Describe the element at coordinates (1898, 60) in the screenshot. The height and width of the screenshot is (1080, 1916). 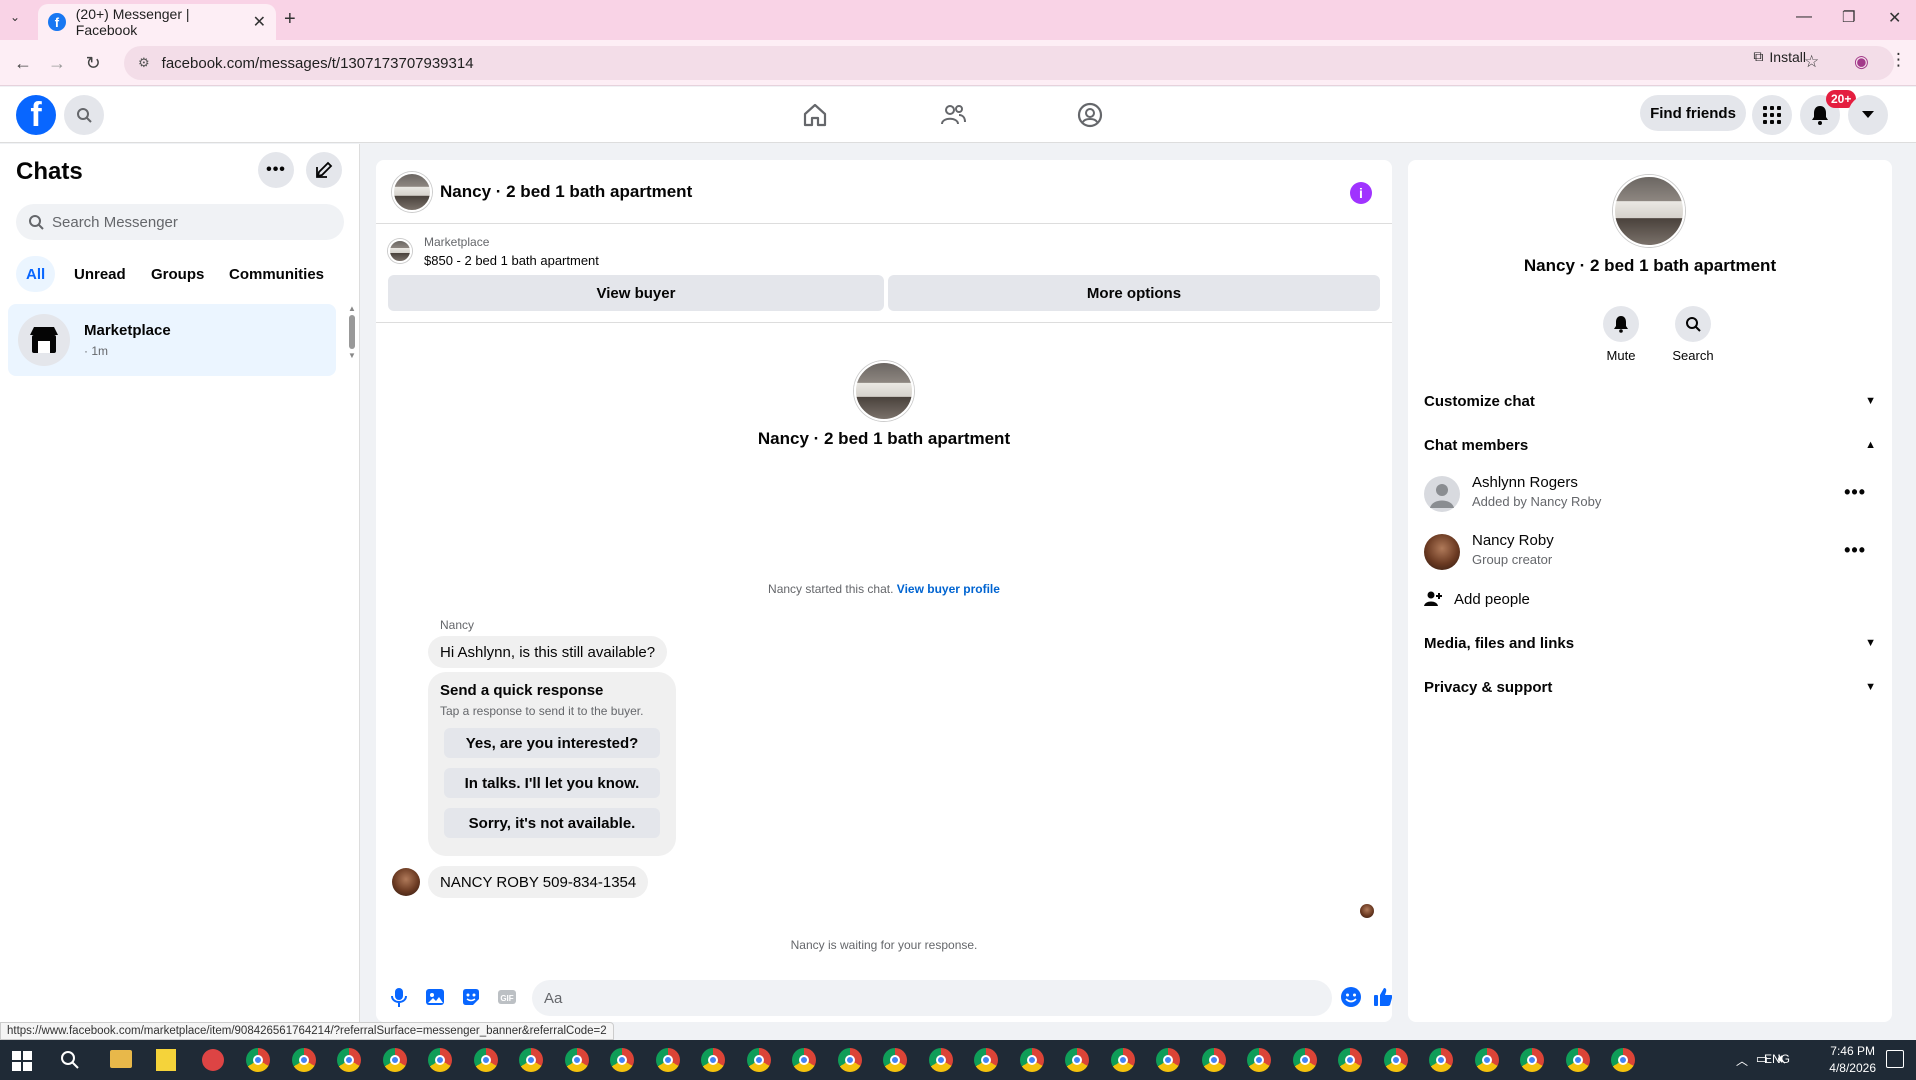
I see `browser-menu-icon: ⋮` at that location.